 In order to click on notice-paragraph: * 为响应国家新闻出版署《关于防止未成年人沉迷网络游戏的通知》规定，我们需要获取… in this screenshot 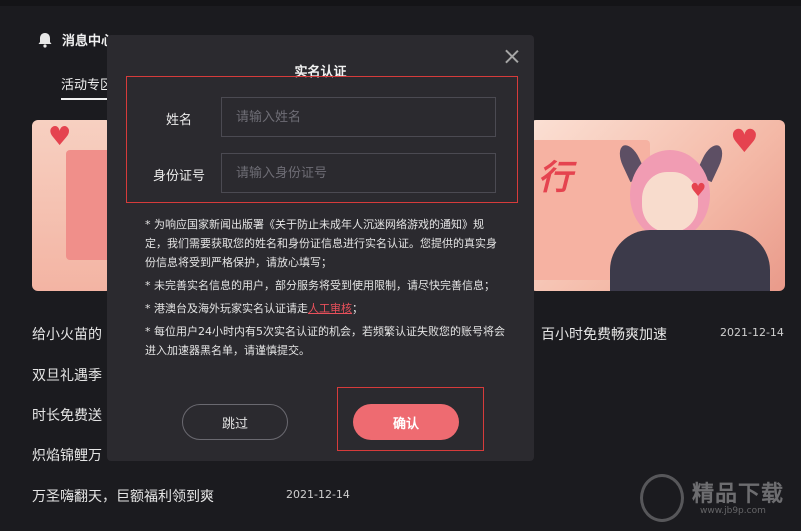, I will do `click(321, 243)`.